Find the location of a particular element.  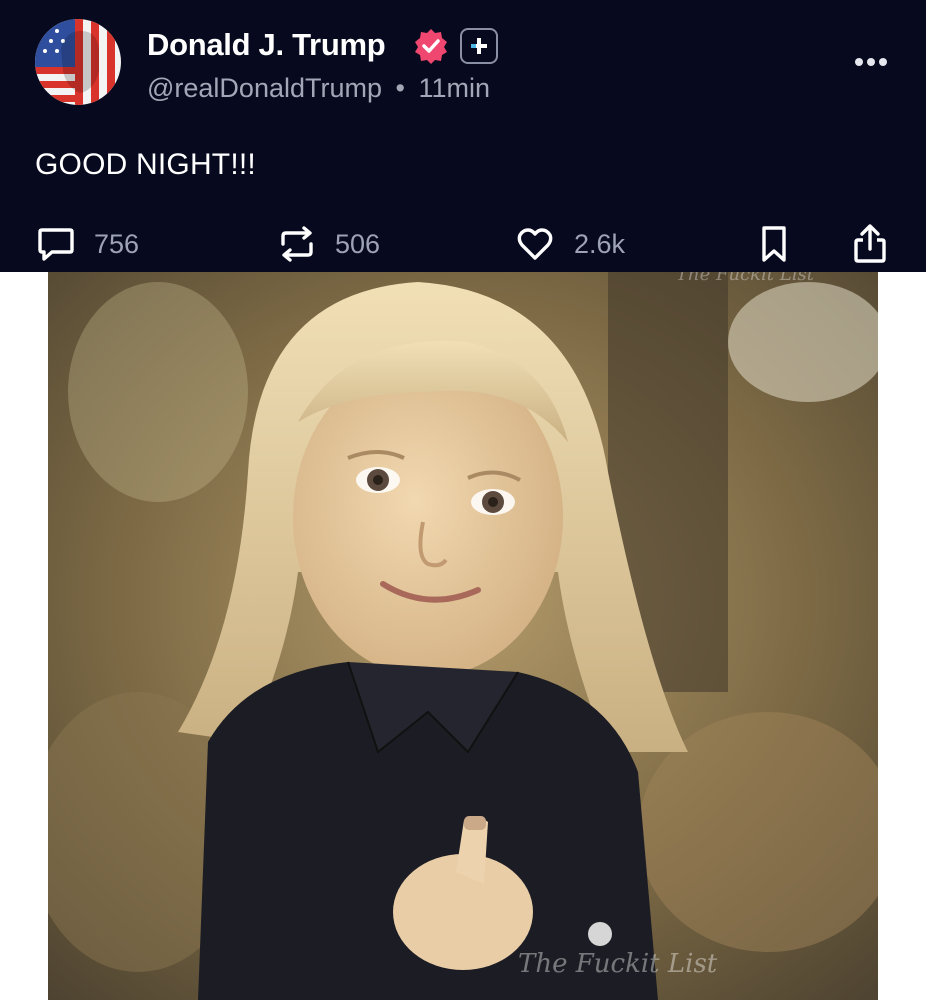

watermark-top: The Fuckit List is located at coordinates (745, 278).